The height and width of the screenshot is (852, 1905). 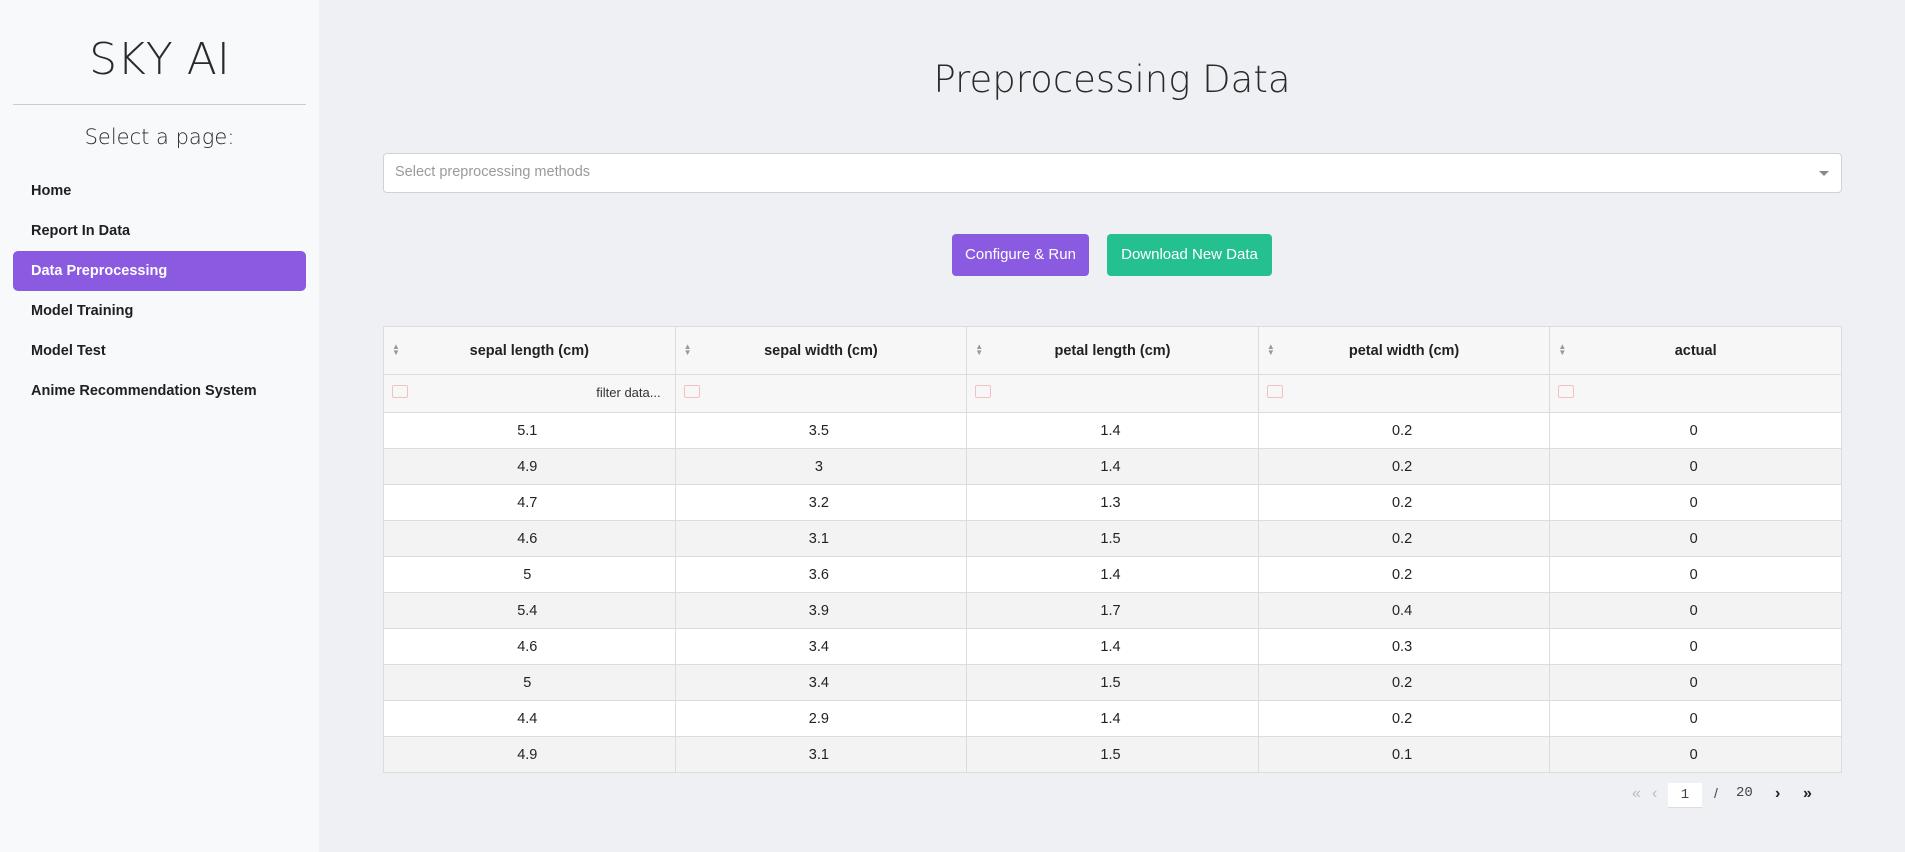 What do you see at coordinates (821, 466) in the screenshot?
I see `table-cell: 3` at bounding box center [821, 466].